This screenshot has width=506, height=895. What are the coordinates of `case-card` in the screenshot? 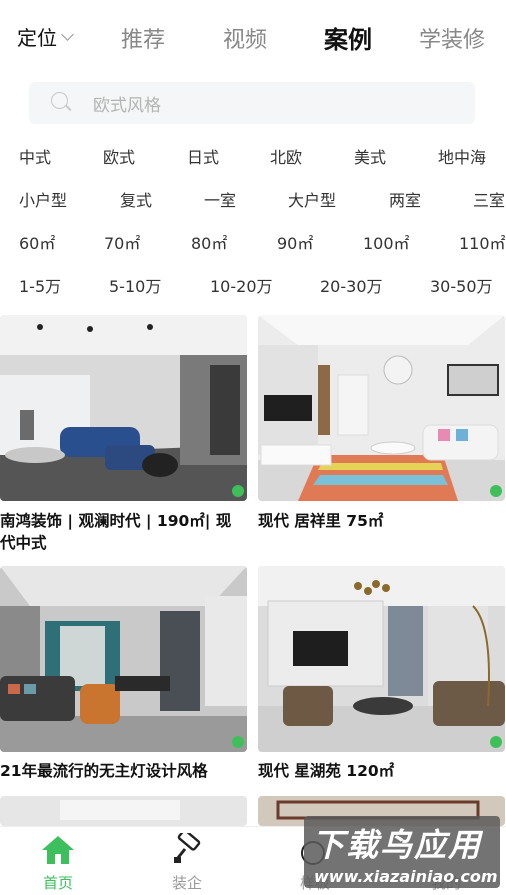 It's located at (123, 811).